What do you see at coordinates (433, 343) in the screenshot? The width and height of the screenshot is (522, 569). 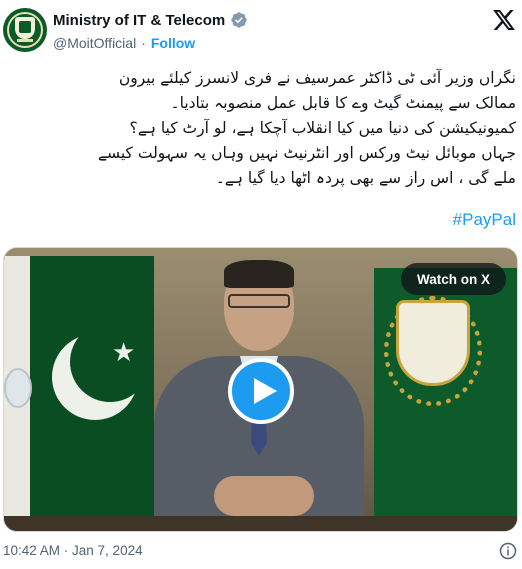 I see `flag-crest` at bounding box center [433, 343].